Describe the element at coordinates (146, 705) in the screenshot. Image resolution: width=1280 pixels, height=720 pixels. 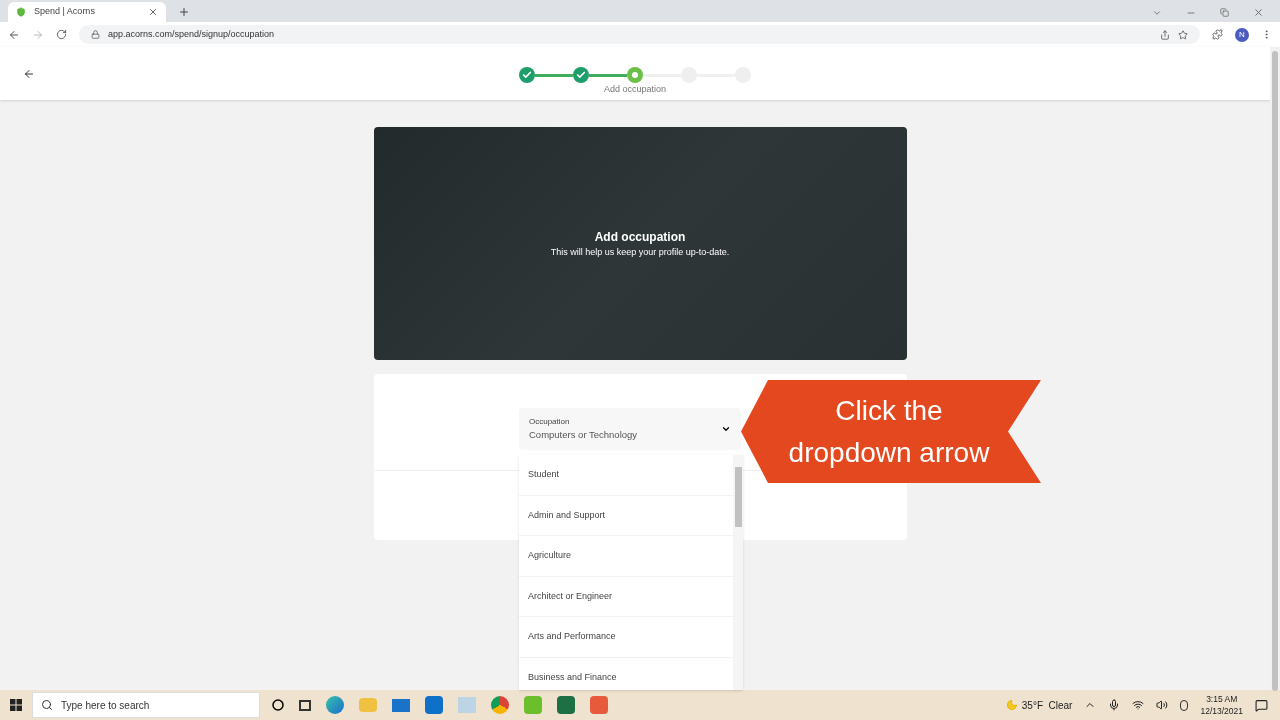
I see `taskbar-search-field: Type here to search` at that location.